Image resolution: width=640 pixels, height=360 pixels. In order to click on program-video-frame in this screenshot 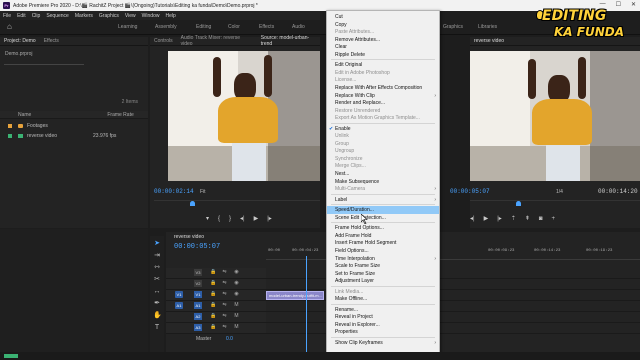, I will do `click(555, 116)`.